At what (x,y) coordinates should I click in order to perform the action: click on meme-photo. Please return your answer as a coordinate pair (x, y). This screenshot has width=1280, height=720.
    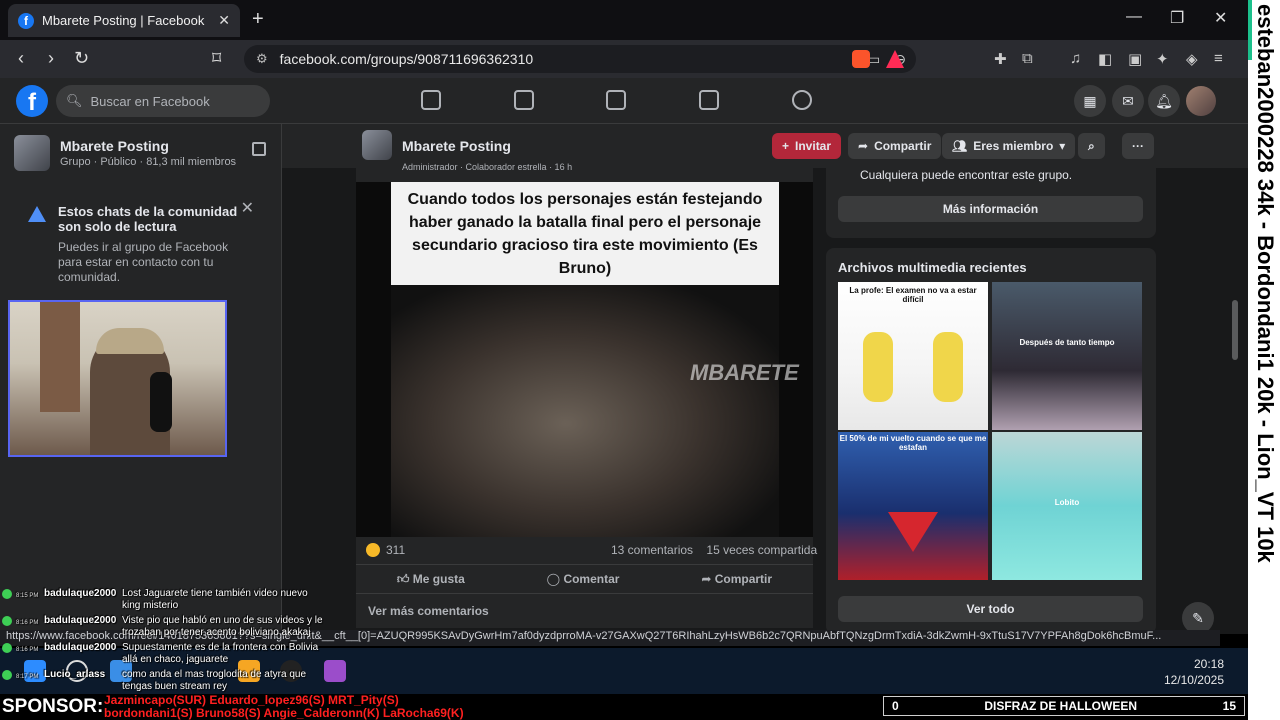
    Looking at the image, I should click on (585, 411).